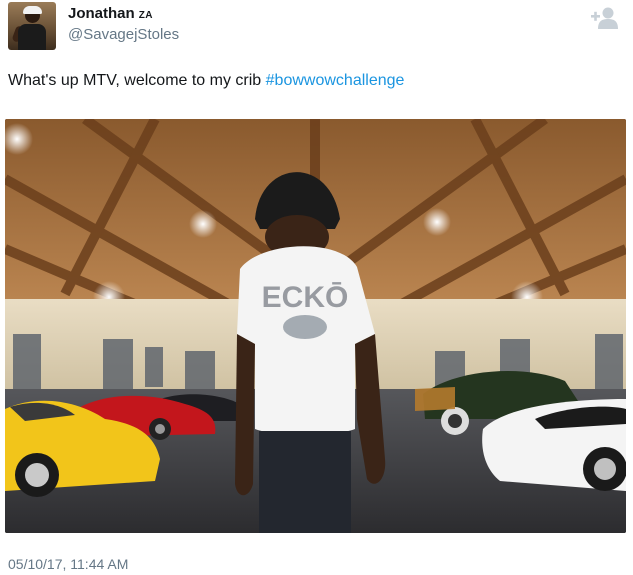  Describe the element at coordinates (101, 13) in the screenshot. I see `display-name: Jonathan` at that location.